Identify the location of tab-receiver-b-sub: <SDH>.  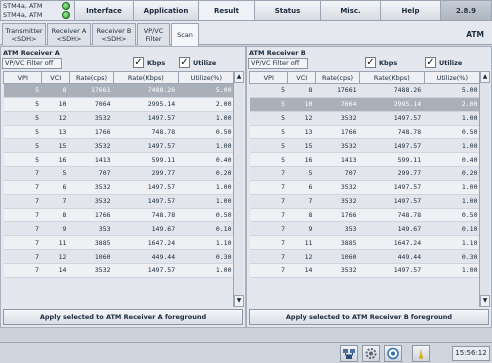
(114, 38).